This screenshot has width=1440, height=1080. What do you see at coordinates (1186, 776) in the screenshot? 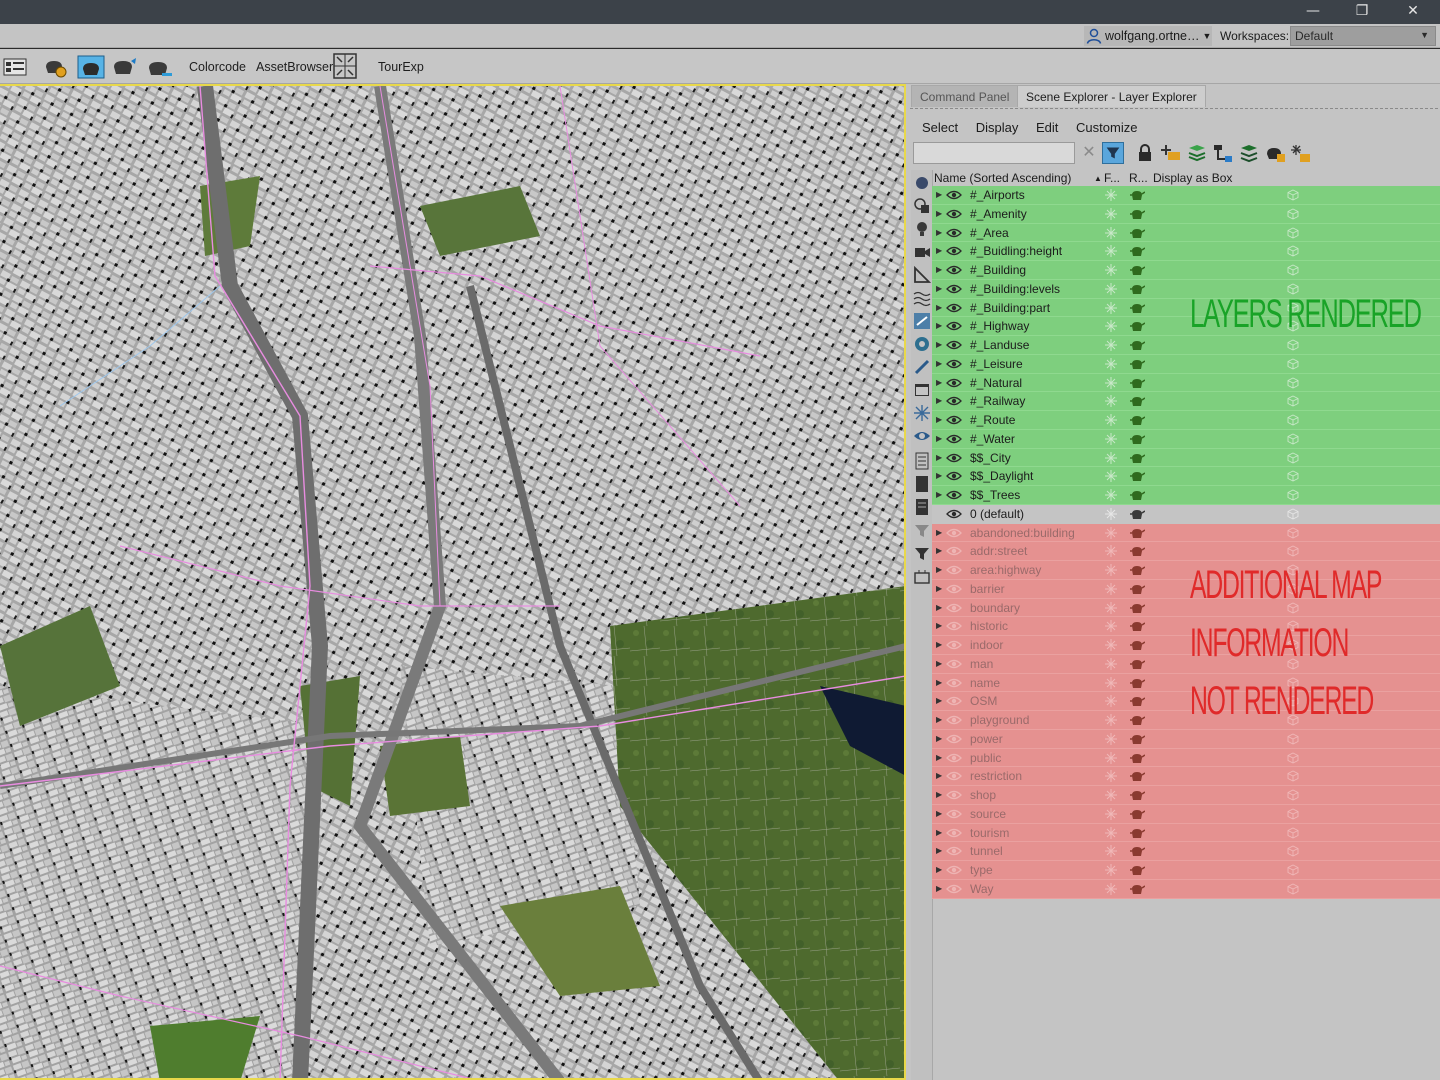
I see `layer-row: ▶ restriction` at bounding box center [1186, 776].